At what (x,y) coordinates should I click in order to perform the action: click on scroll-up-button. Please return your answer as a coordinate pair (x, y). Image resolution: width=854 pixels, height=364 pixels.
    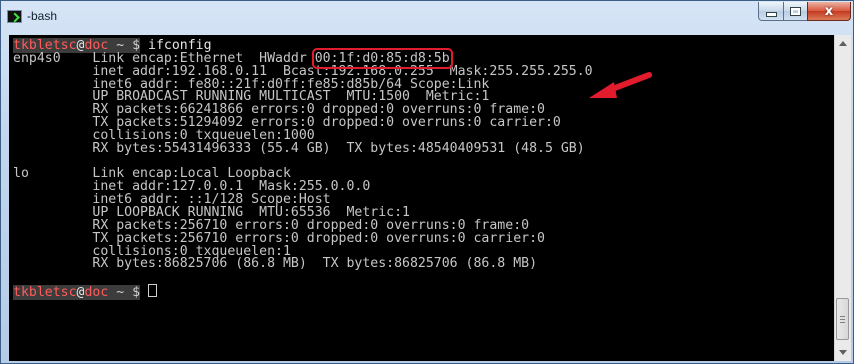
    Looking at the image, I should click on (843, 43).